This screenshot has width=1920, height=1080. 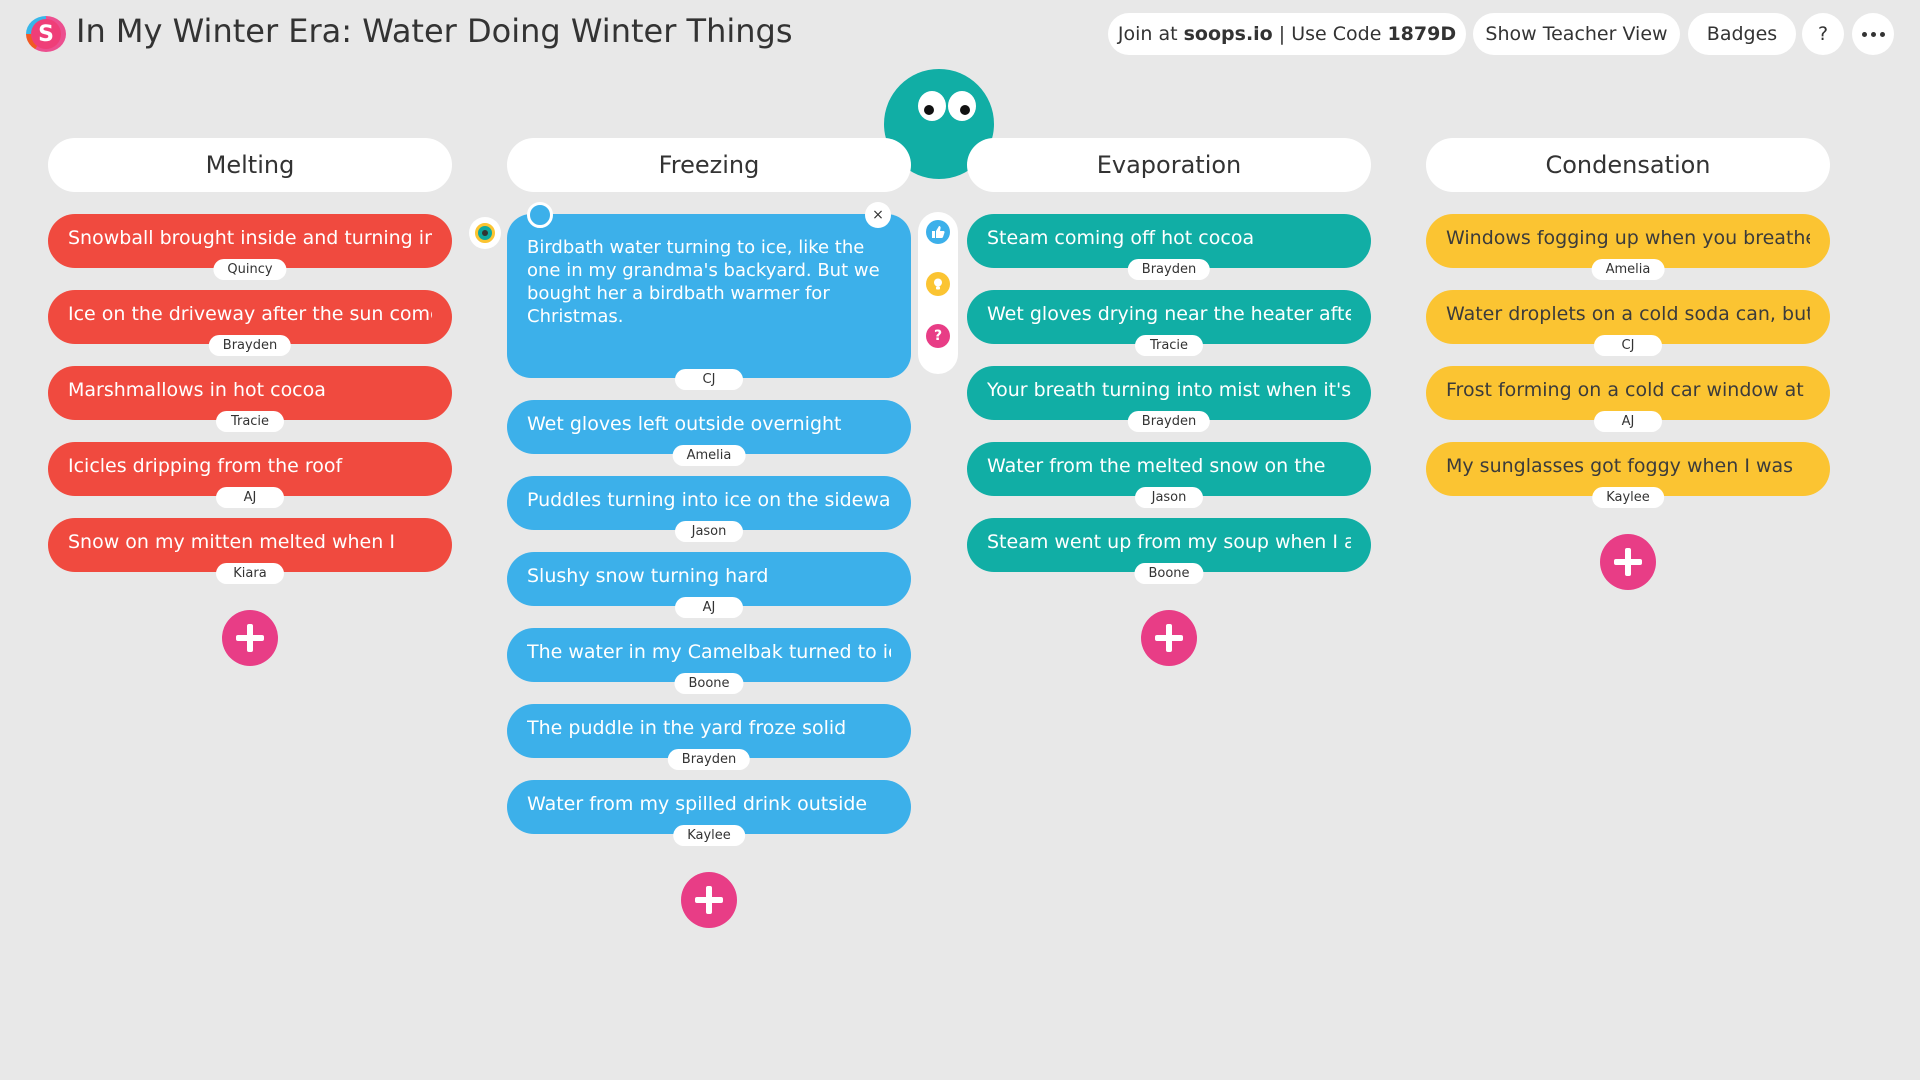 I want to click on lightbulb-icon, so click(x=938, y=284).